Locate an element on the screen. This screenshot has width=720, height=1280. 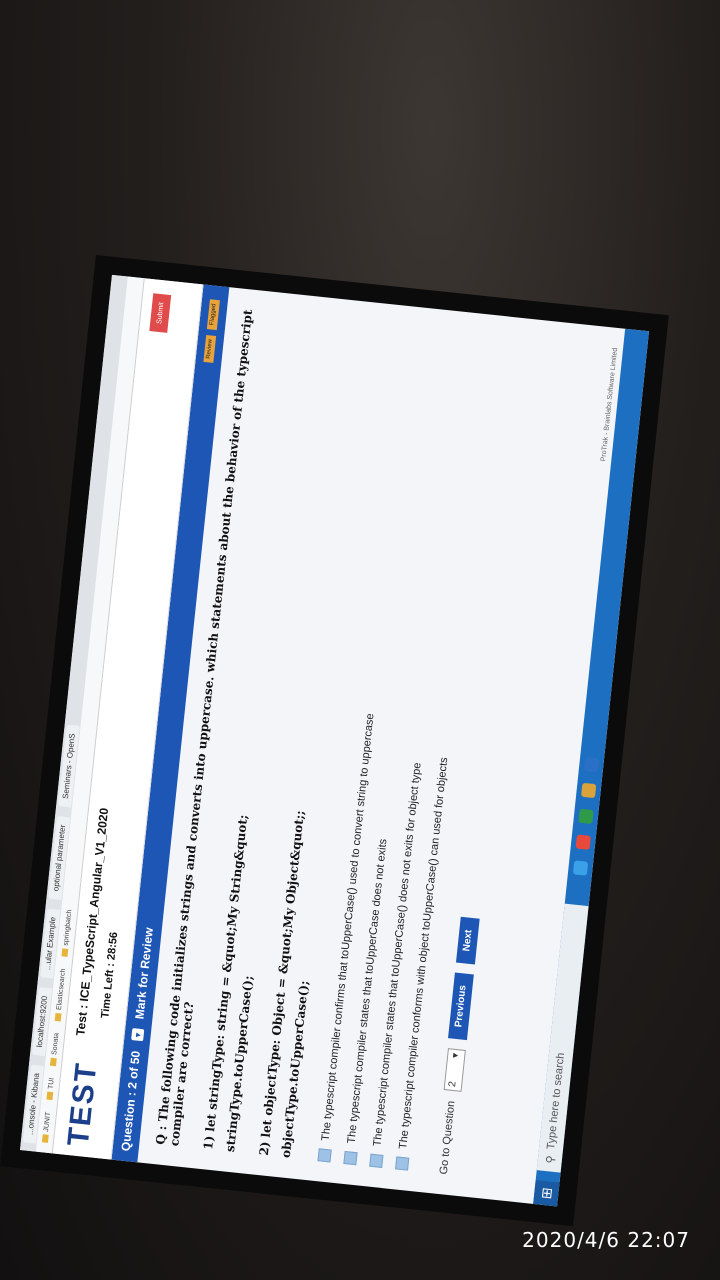
bookmark-item: JUNIT is located at coordinates (46, 1127).